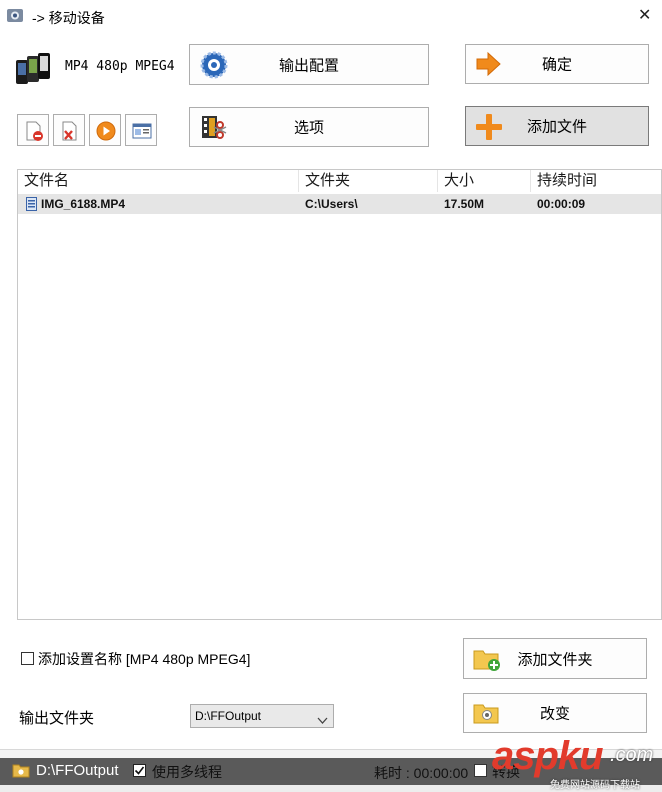 The height and width of the screenshot is (792, 662). I want to click on multithread-label: 使用多线程, so click(187, 772).